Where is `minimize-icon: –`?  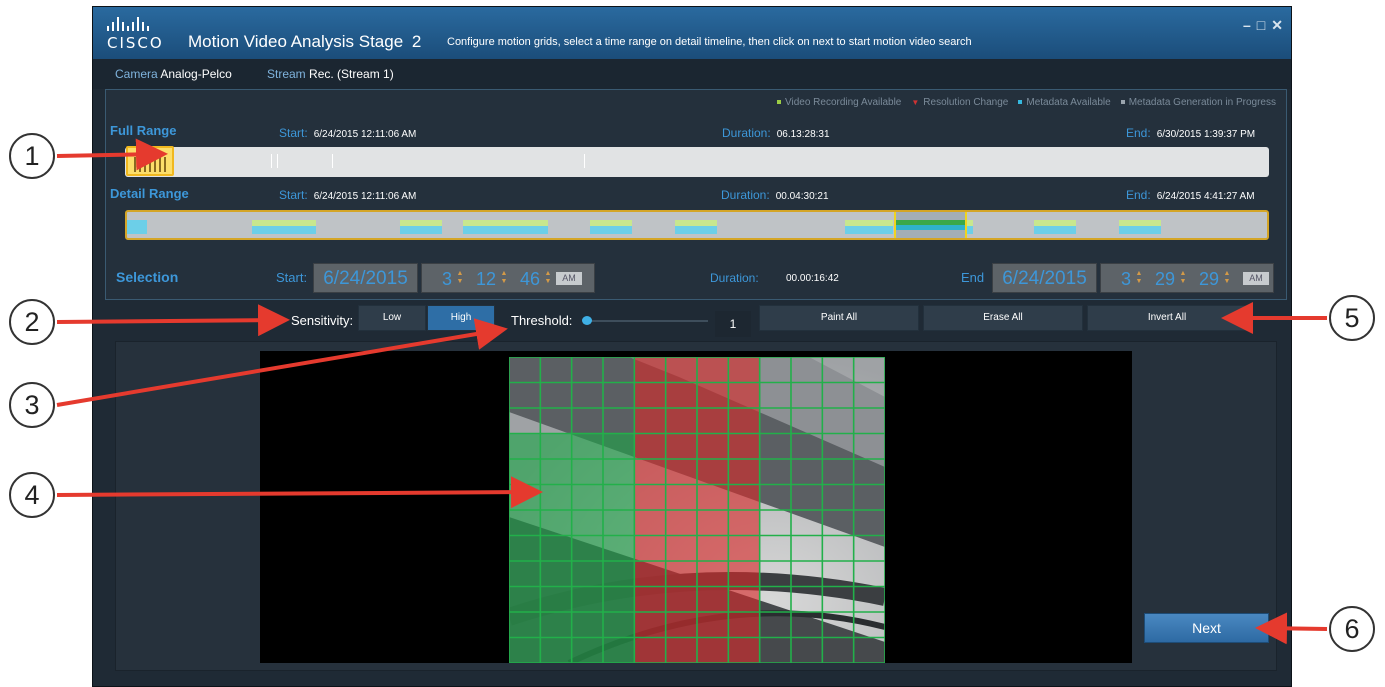
minimize-icon: – is located at coordinates (1247, 25).